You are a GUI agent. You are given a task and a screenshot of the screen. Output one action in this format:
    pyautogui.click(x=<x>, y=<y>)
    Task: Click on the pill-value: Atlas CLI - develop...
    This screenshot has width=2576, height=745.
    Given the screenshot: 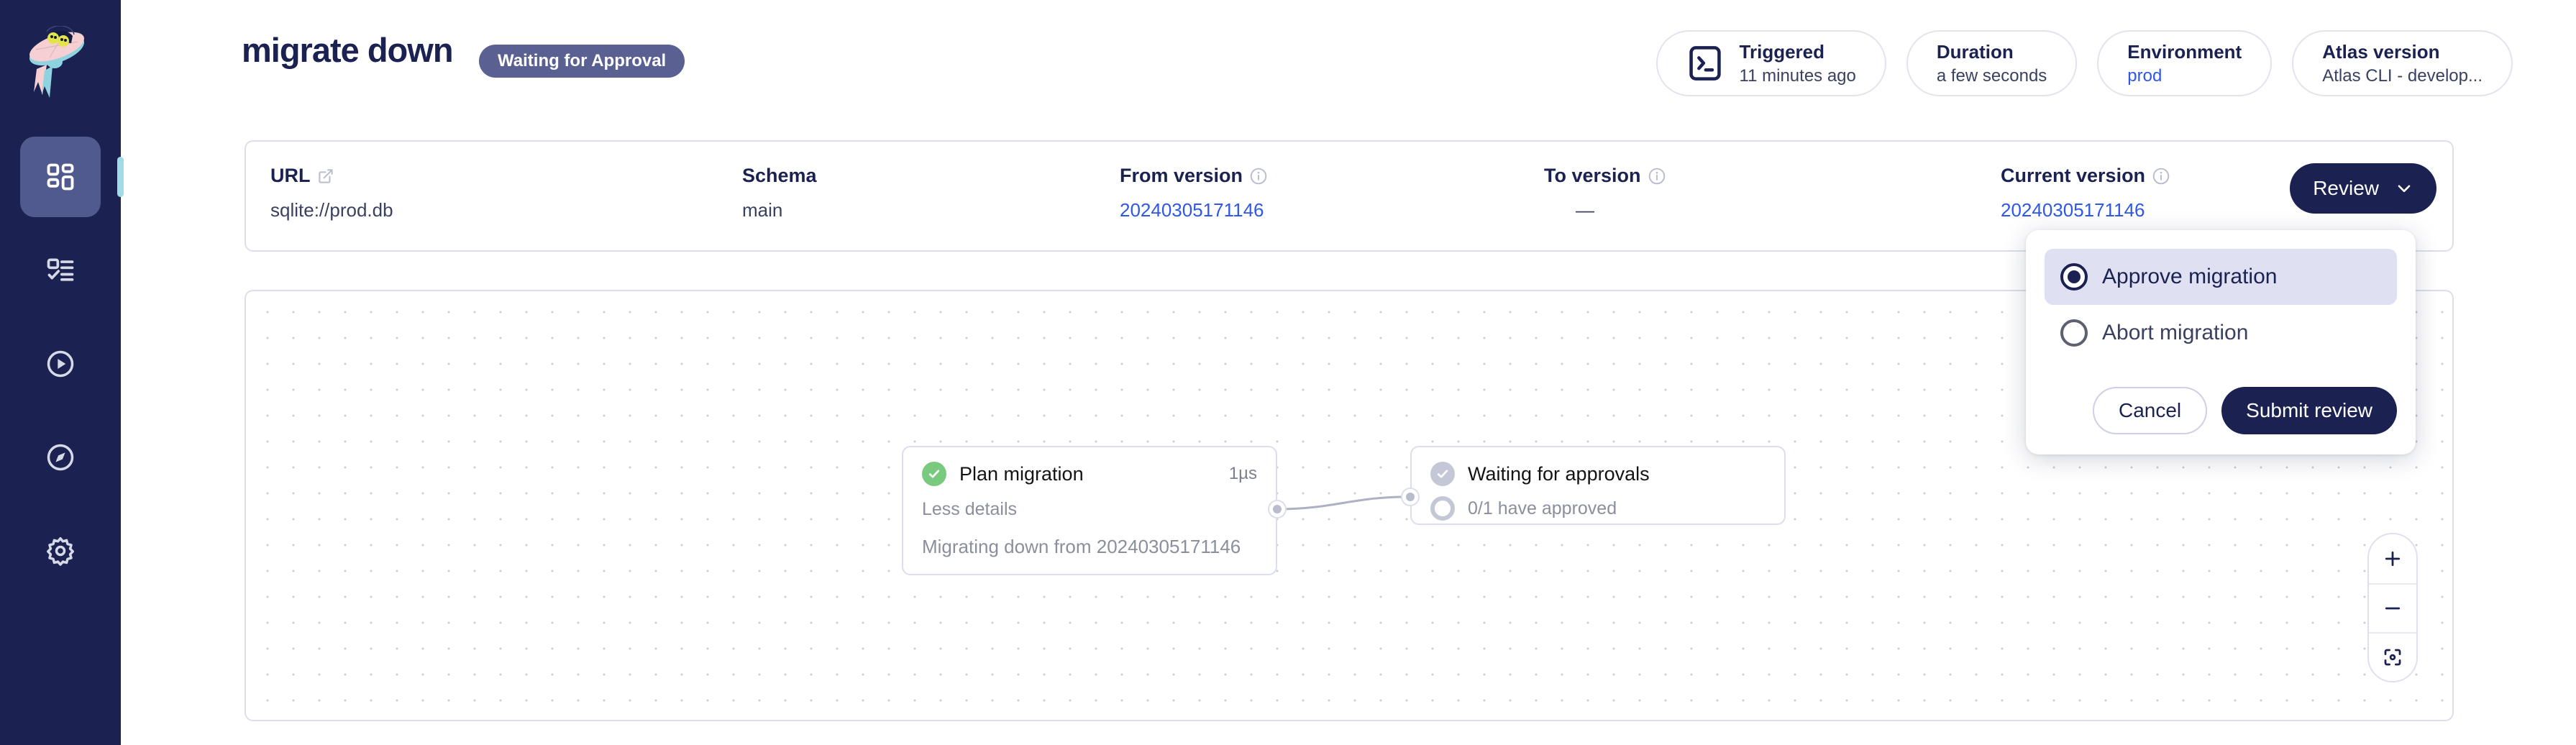 What is the action you would take?
    pyautogui.click(x=2402, y=75)
    